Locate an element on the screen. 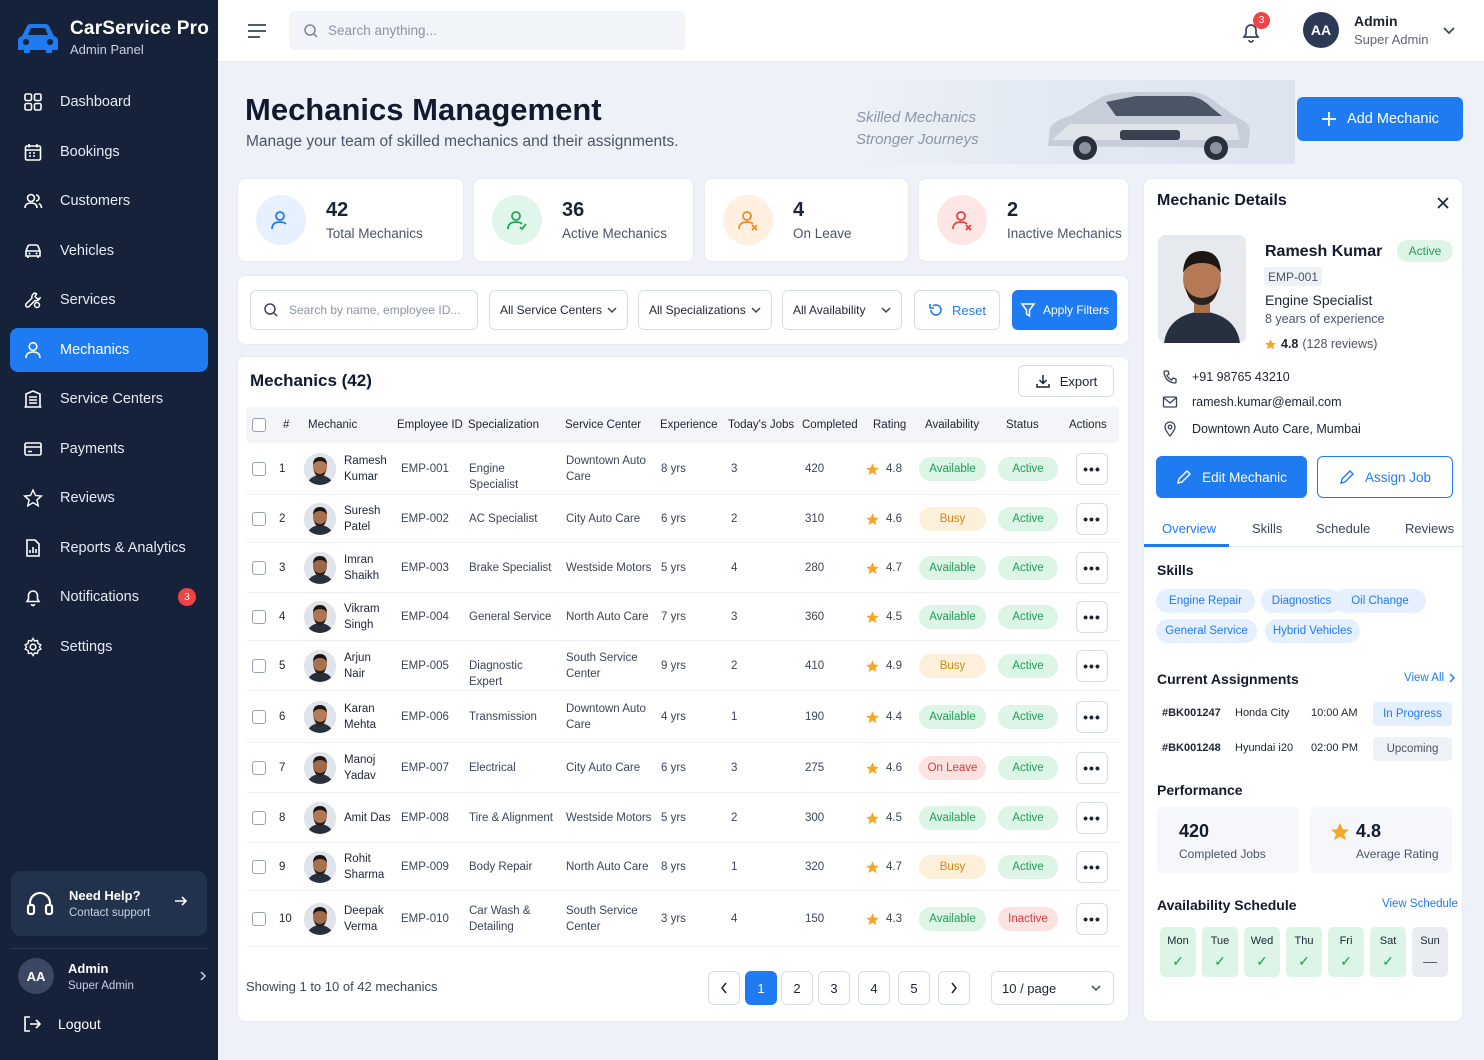 The width and height of the screenshot is (1484, 1060). first-name: Arjun is located at coordinates (357, 658).